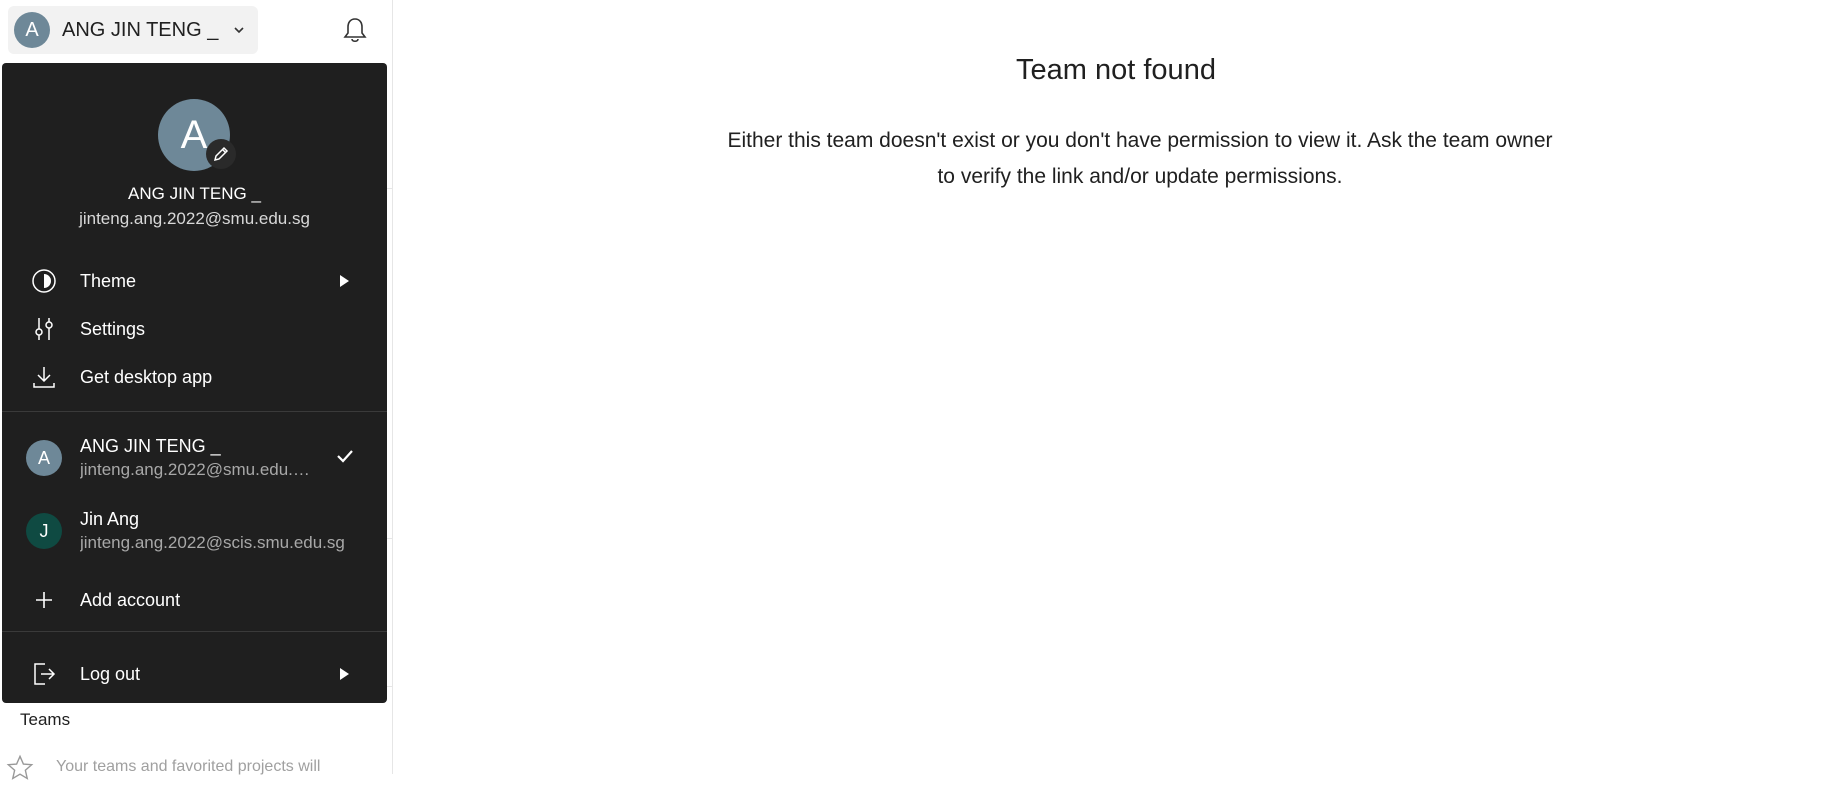 The height and width of the screenshot is (787, 1839). Describe the element at coordinates (195, 469) in the screenshot. I see `account-email: jinteng.ang.2022@smu.edu.sg` at that location.